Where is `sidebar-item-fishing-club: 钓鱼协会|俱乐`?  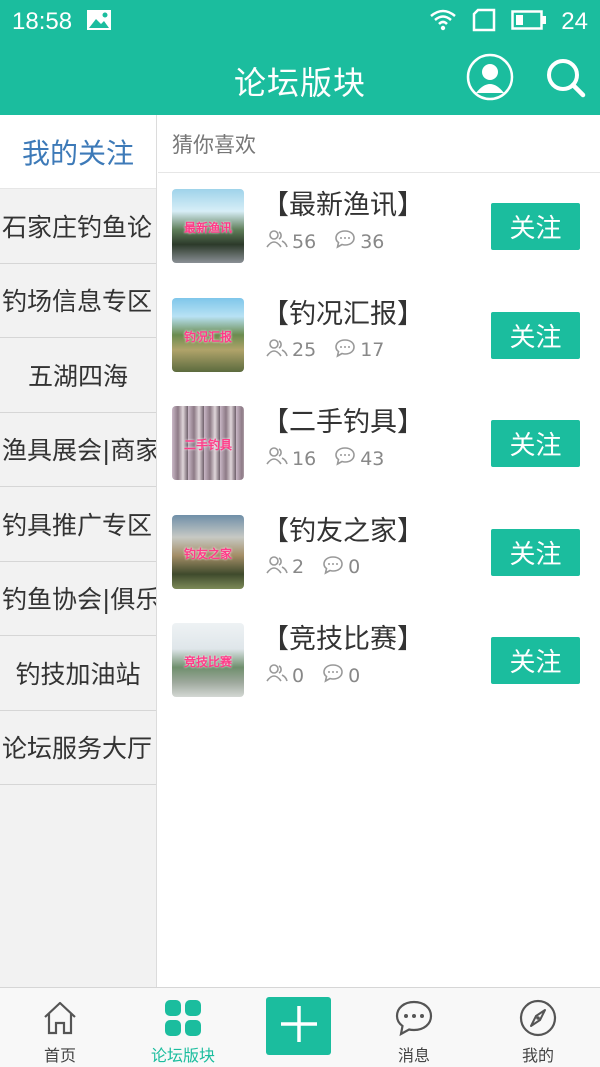 sidebar-item-fishing-club: 钓鱼协会|俱乐 is located at coordinates (78, 599).